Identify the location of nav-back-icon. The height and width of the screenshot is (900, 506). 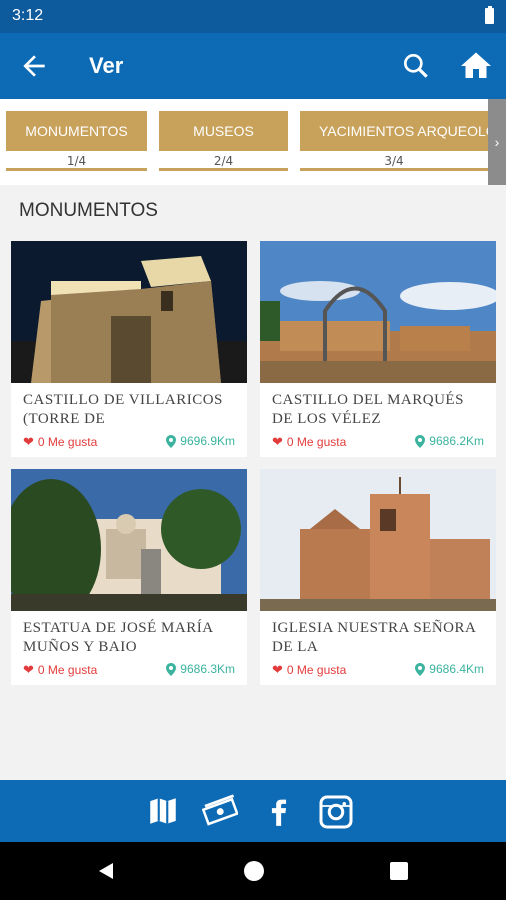
(106, 871).